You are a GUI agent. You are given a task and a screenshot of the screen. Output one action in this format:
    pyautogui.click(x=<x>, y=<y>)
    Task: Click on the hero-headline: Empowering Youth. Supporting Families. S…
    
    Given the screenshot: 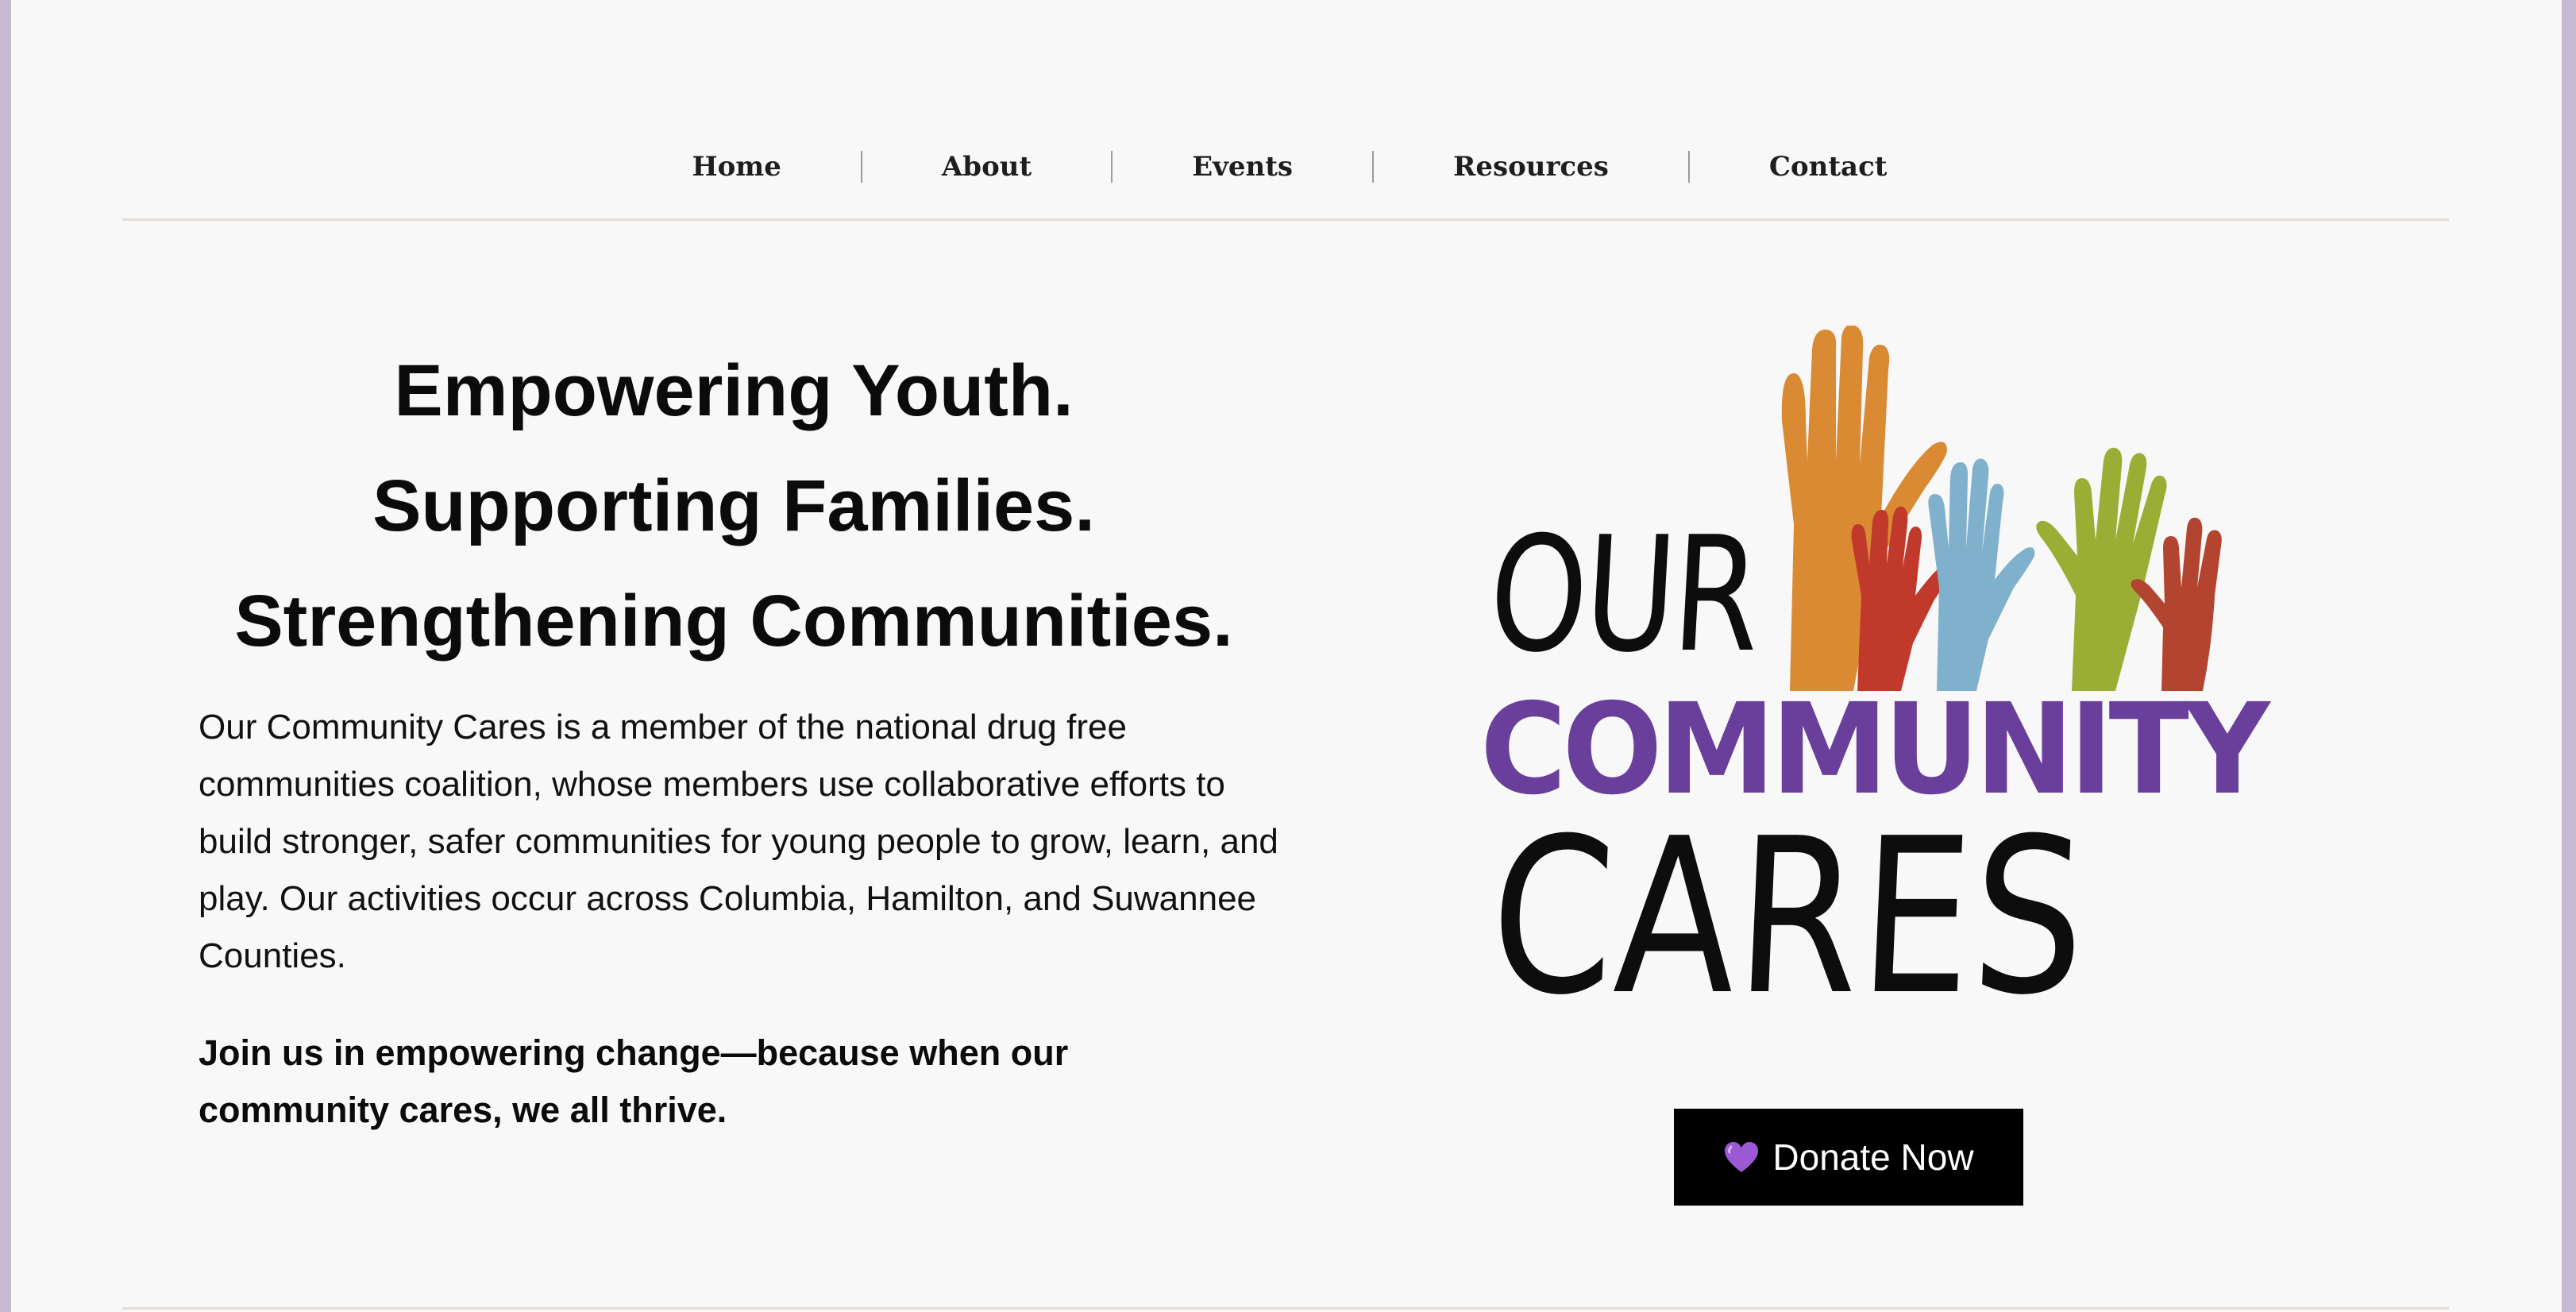 What is the action you would take?
    pyautogui.click(x=734, y=506)
    